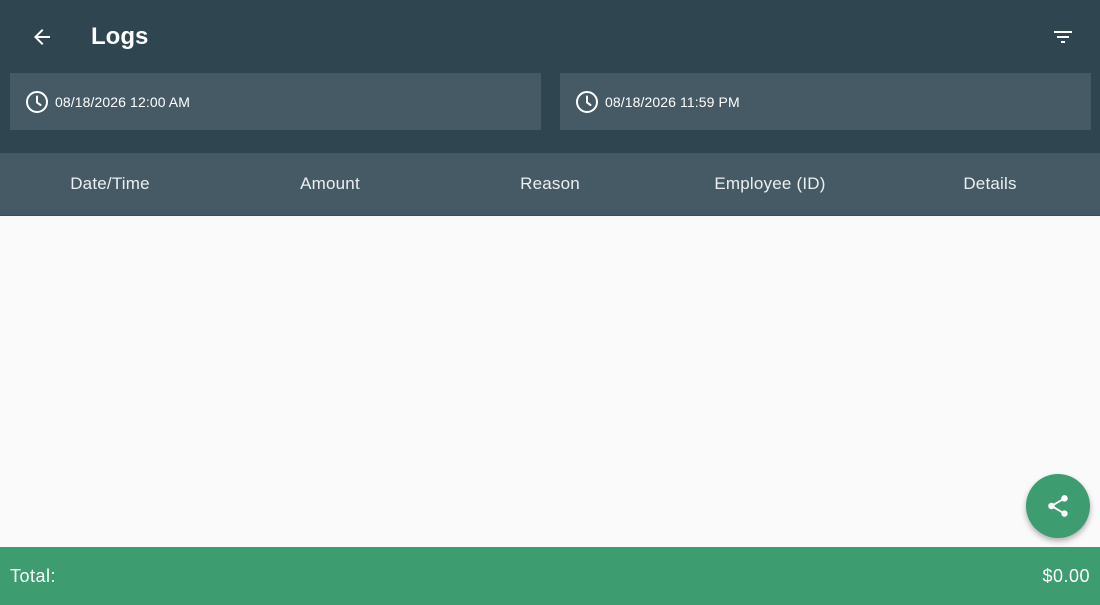 The image size is (1100, 605). What do you see at coordinates (1066, 575) in the screenshot?
I see `total-value: $0.00` at bounding box center [1066, 575].